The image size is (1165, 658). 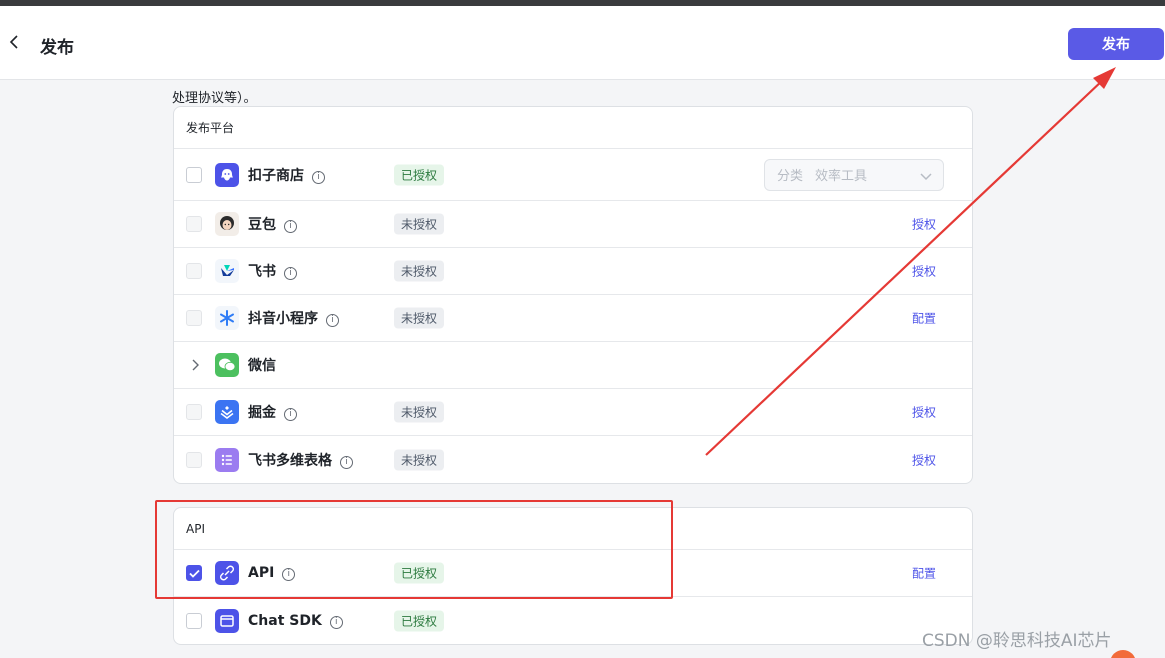 What do you see at coordinates (227, 412) in the screenshot?
I see `juejin-icon` at bounding box center [227, 412].